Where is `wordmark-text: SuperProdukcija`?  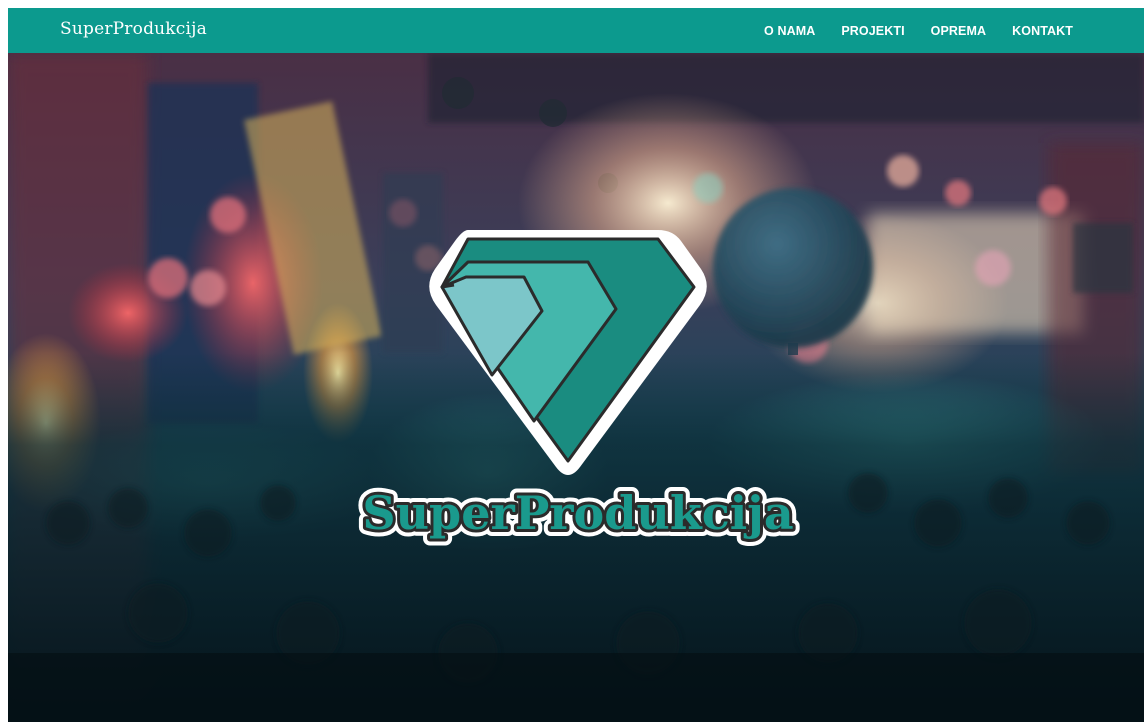 wordmark-text: SuperProdukcija is located at coordinates (577, 513).